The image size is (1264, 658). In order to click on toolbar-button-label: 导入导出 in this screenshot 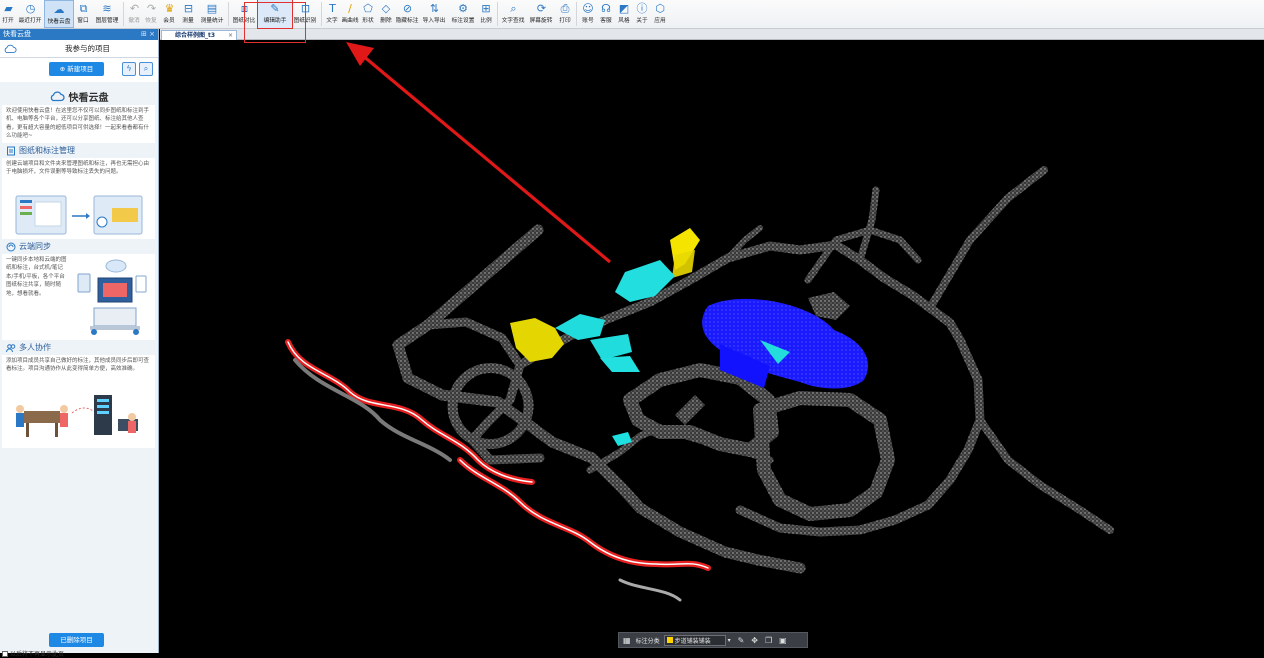, I will do `click(434, 20)`.